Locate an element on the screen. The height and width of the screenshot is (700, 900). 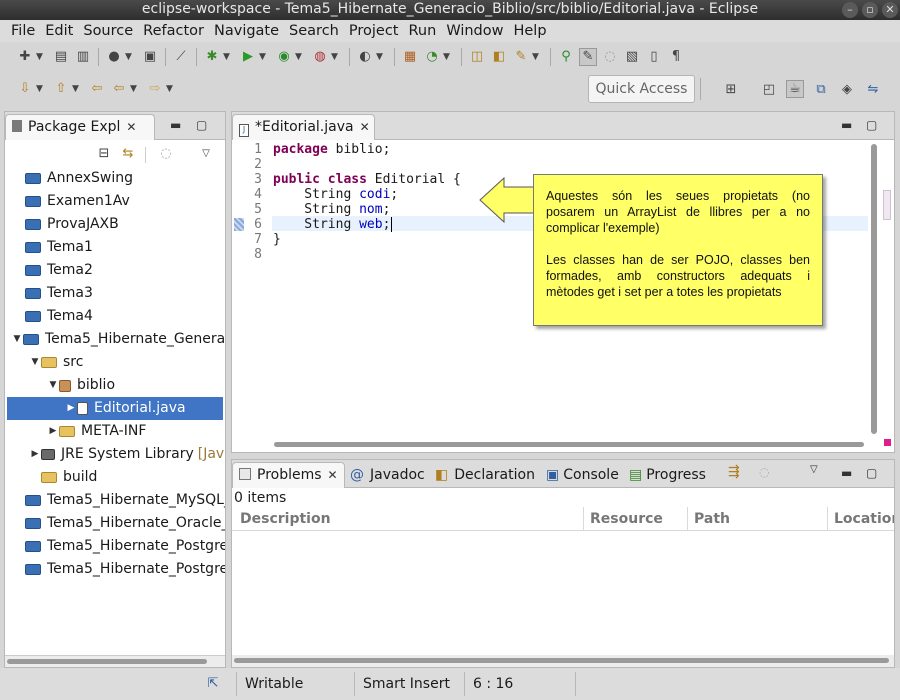
menu-refactor: Refactor is located at coordinates (173, 31).